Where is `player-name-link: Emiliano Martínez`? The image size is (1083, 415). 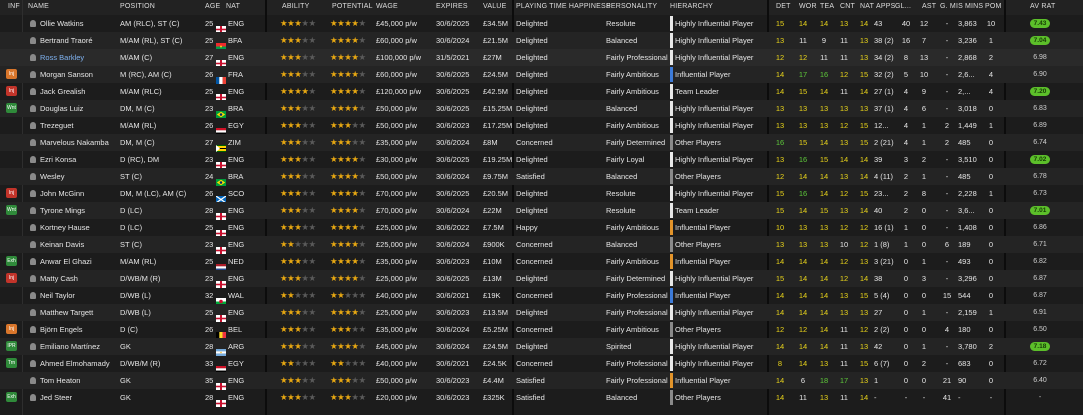
player-name-link: Emiliano Martínez is located at coordinates (80, 346).